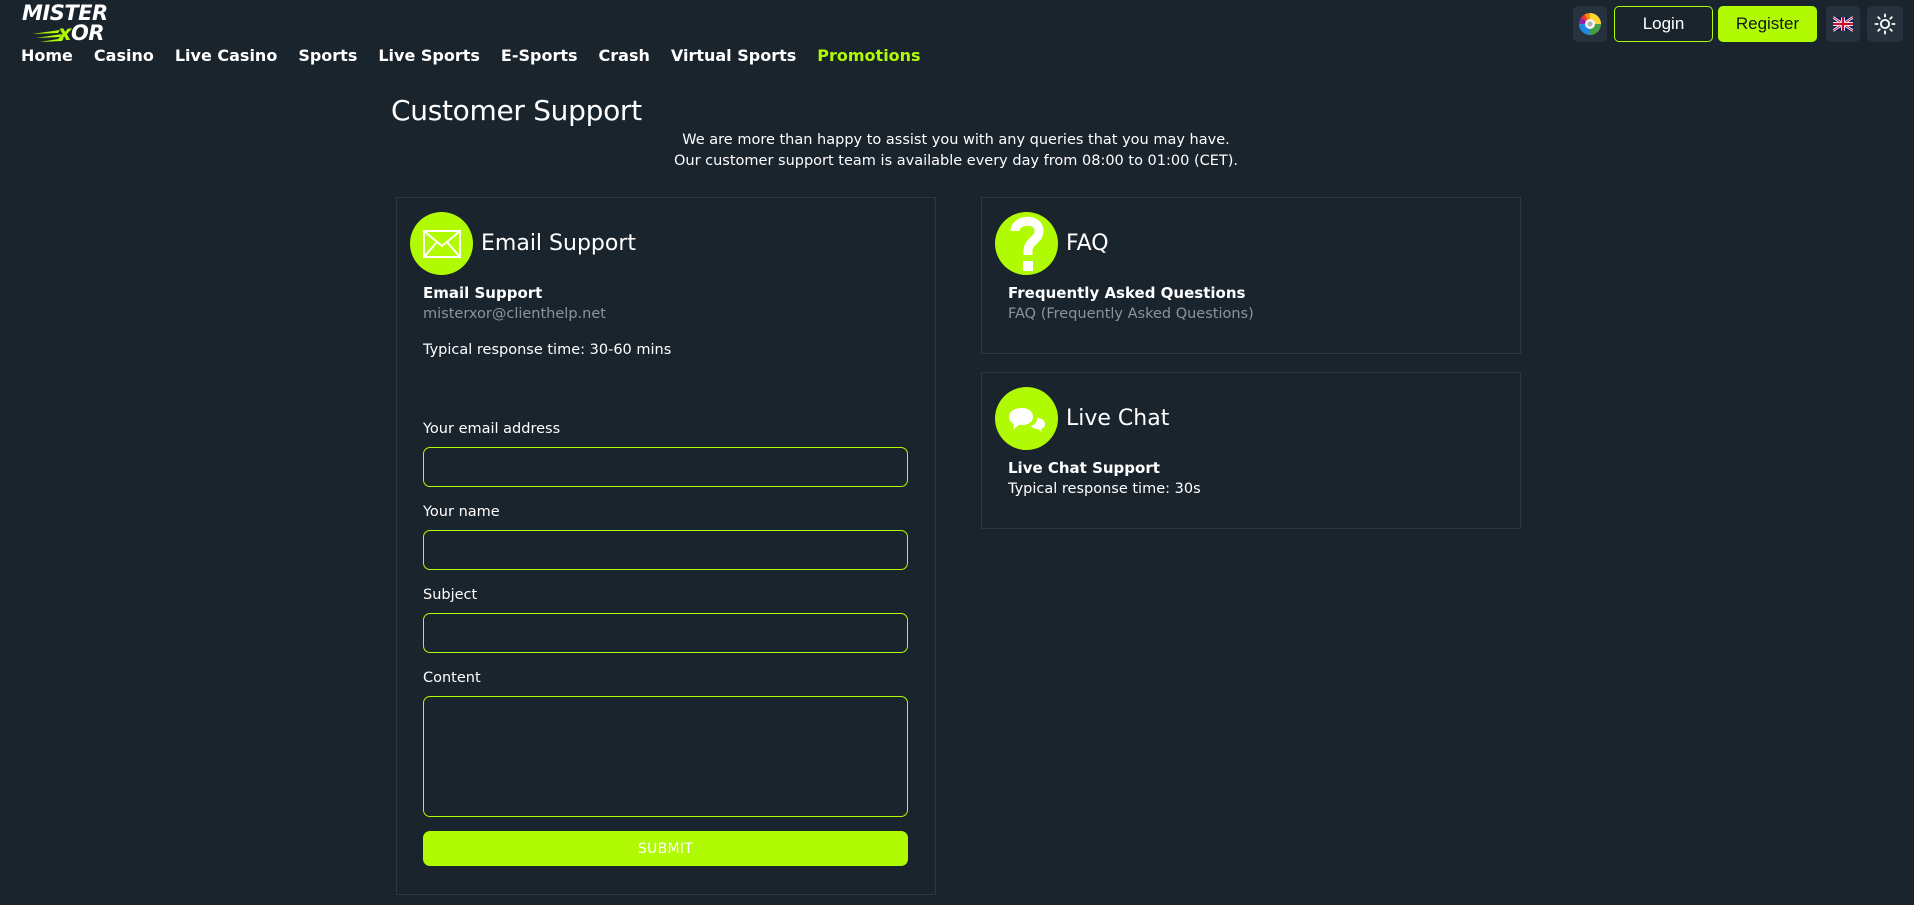 The height and width of the screenshot is (905, 1914). I want to click on sun-icon, so click(1885, 24).